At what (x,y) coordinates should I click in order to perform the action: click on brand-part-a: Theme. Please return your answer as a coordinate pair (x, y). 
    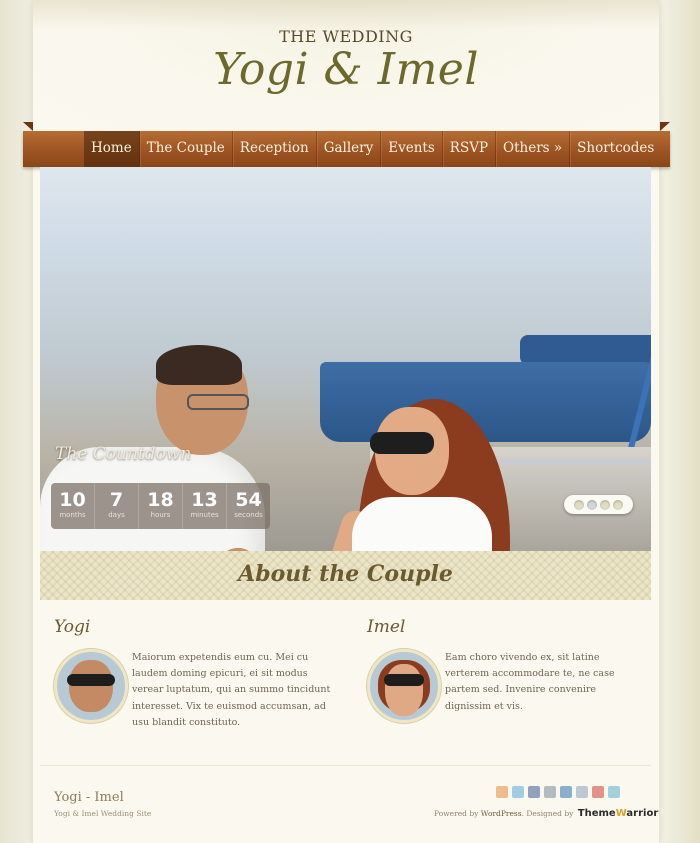
    Looking at the image, I should click on (596, 813).